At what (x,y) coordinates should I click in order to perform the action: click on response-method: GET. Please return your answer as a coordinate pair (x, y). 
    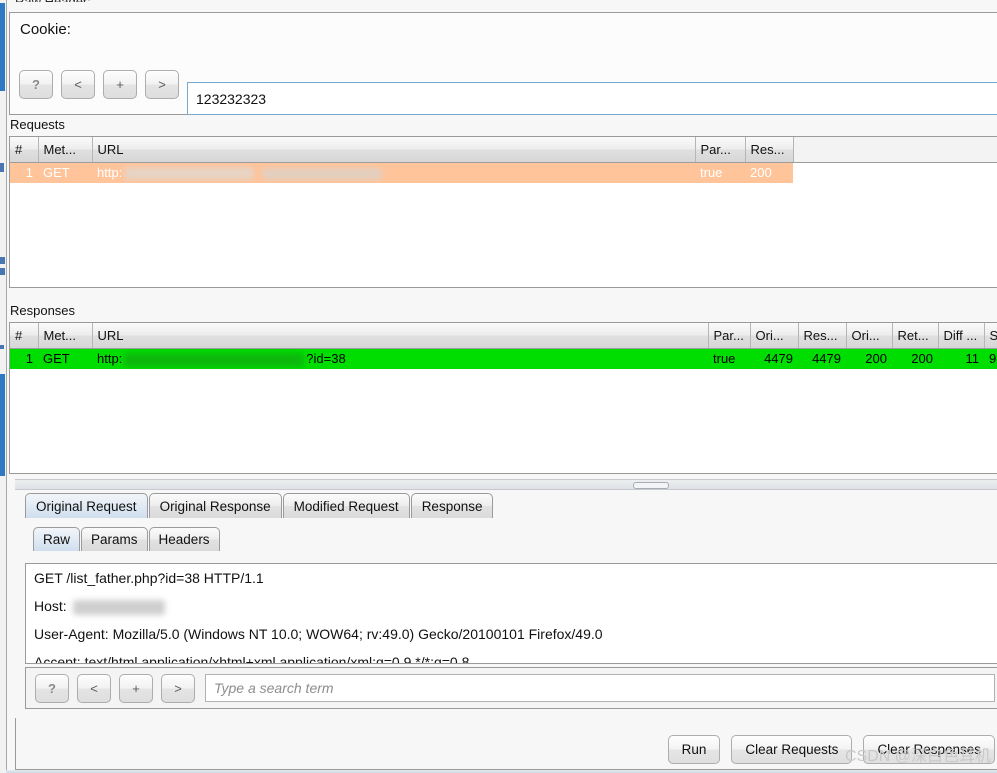
    Looking at the image, I should click on (65, 358).